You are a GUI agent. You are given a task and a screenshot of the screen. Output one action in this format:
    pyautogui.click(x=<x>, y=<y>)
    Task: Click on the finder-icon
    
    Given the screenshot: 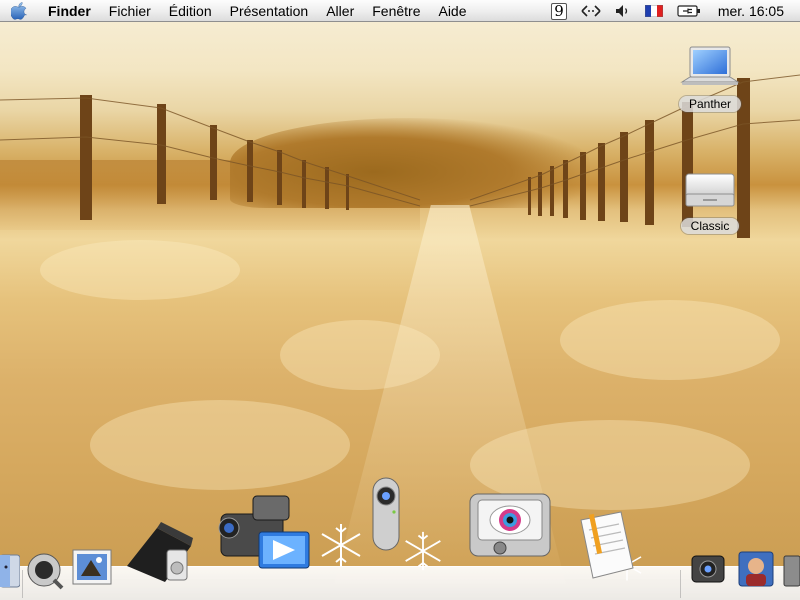 What is the action you would take?
    pyautogui.click(x=10, y=571)
    